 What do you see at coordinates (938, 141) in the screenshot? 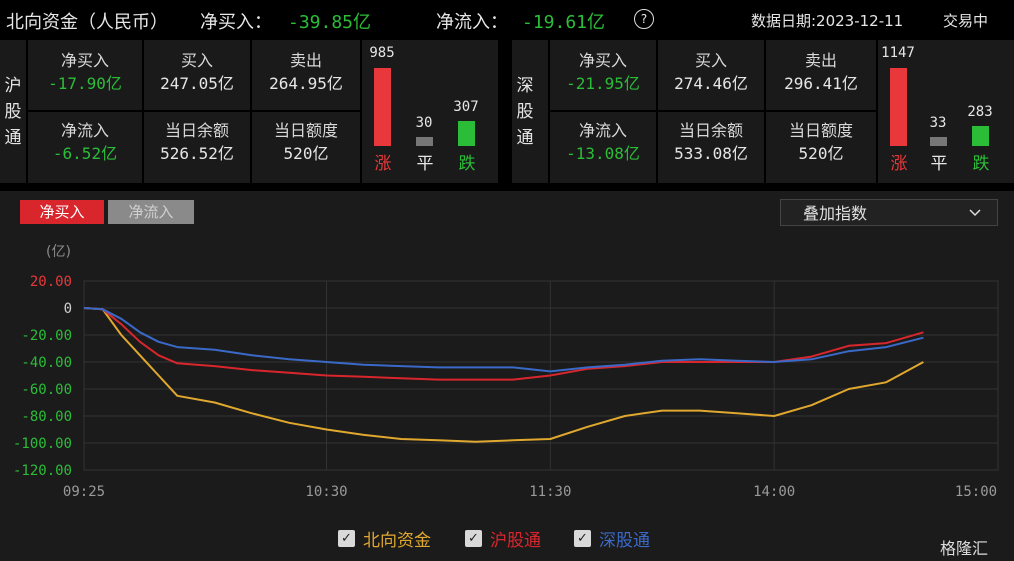
I see `sz-flat-bar` at bounding box center [938, 141].